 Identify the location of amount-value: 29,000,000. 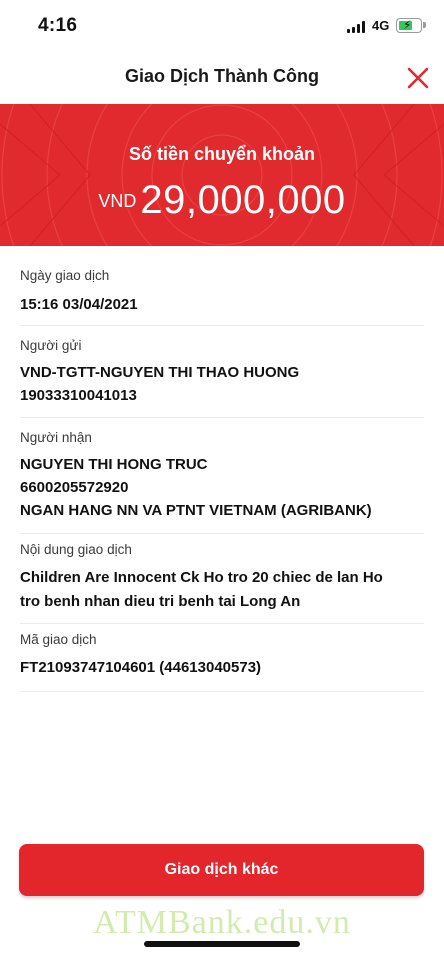
(243, 200).